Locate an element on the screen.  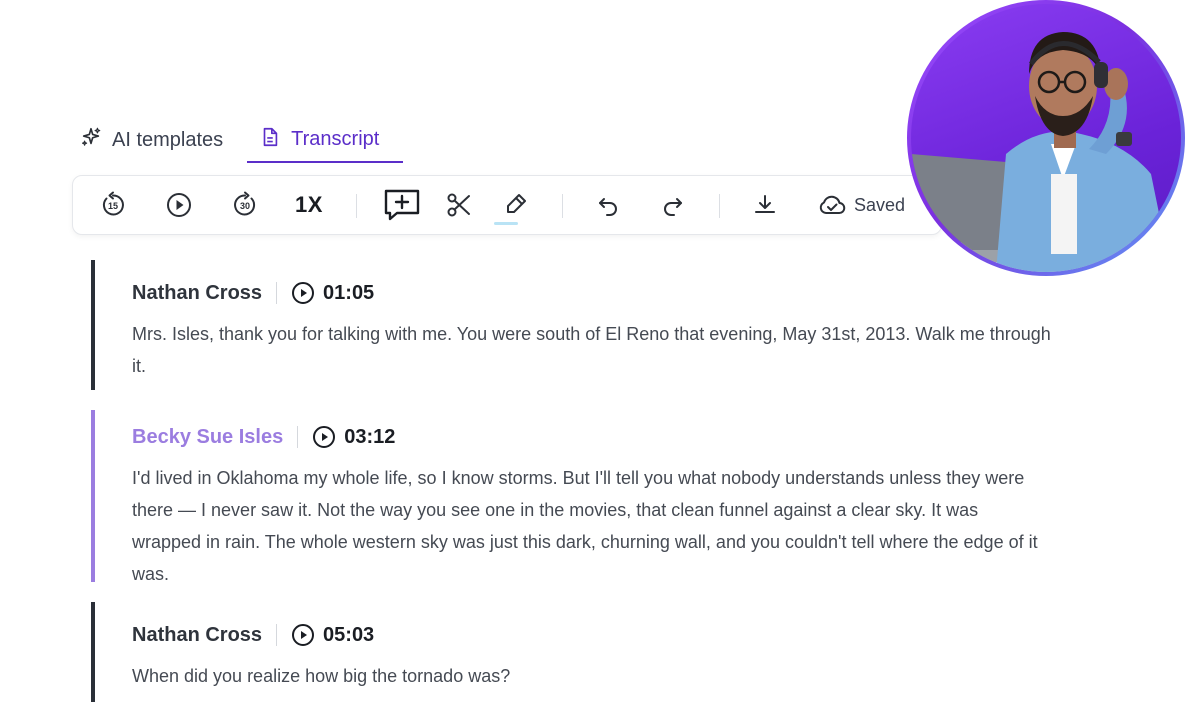
person-with-headphones-illustration is located at coordinates (1046, 152).